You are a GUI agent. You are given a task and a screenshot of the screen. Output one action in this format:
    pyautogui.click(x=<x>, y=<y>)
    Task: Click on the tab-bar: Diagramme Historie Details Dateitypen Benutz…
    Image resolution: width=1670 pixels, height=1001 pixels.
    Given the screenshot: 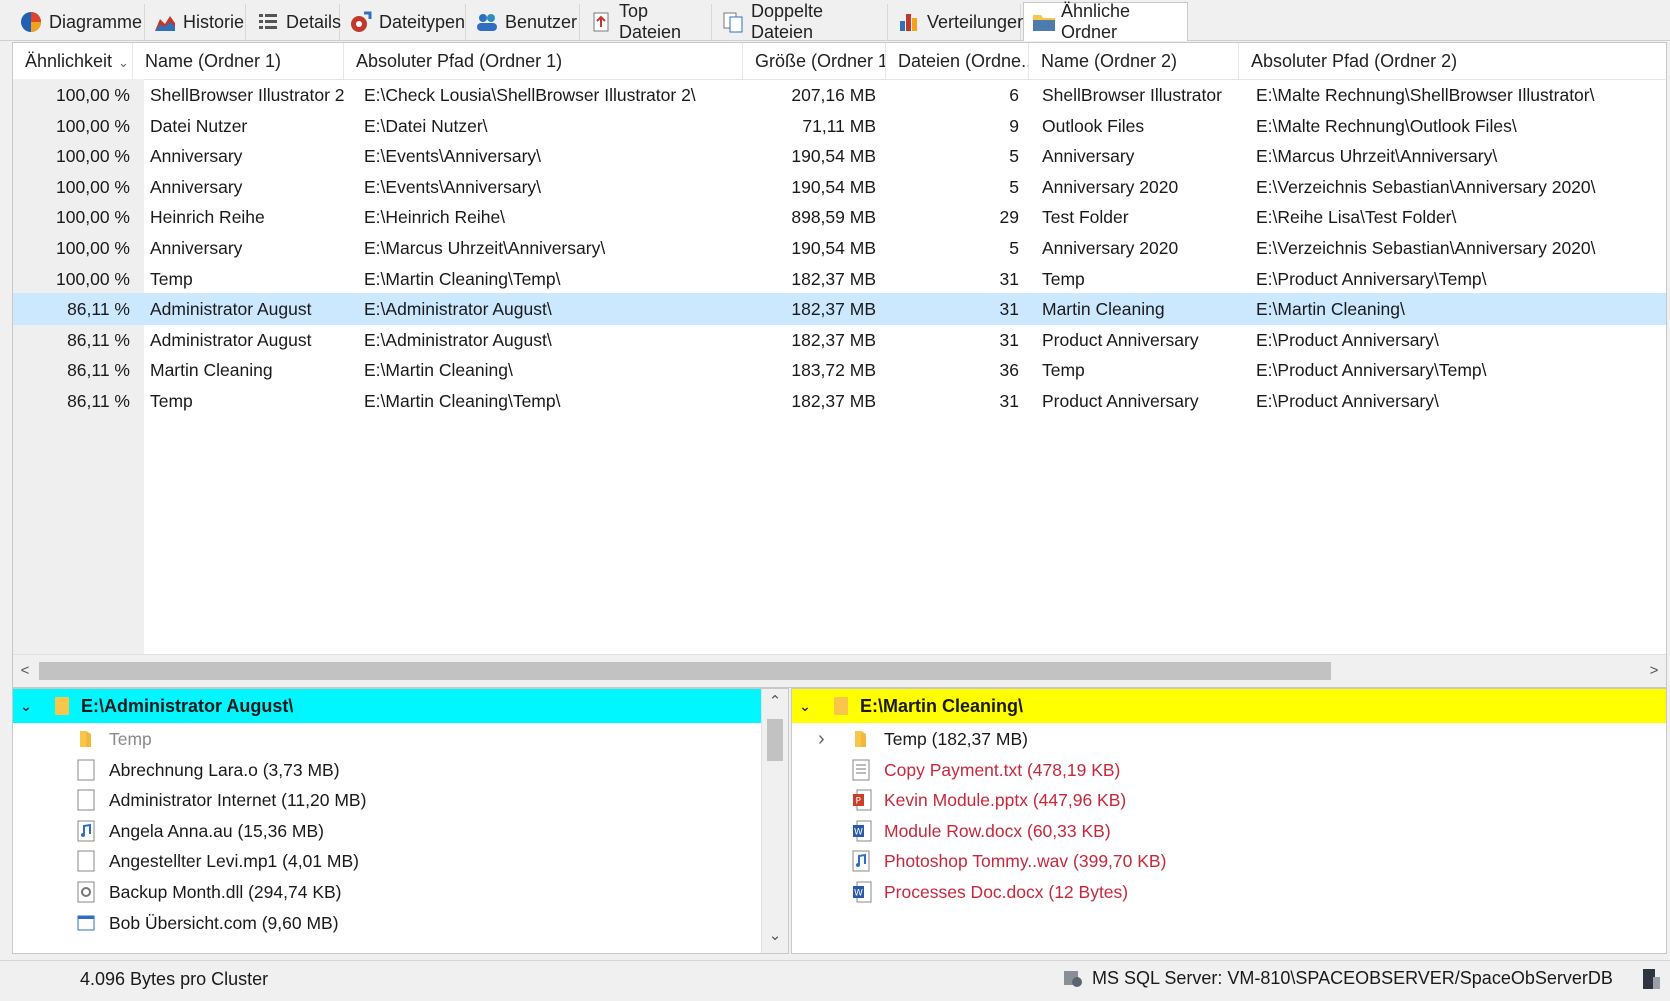 What is the action you would take?
    pyautogui.click(x=835, y=21)
    